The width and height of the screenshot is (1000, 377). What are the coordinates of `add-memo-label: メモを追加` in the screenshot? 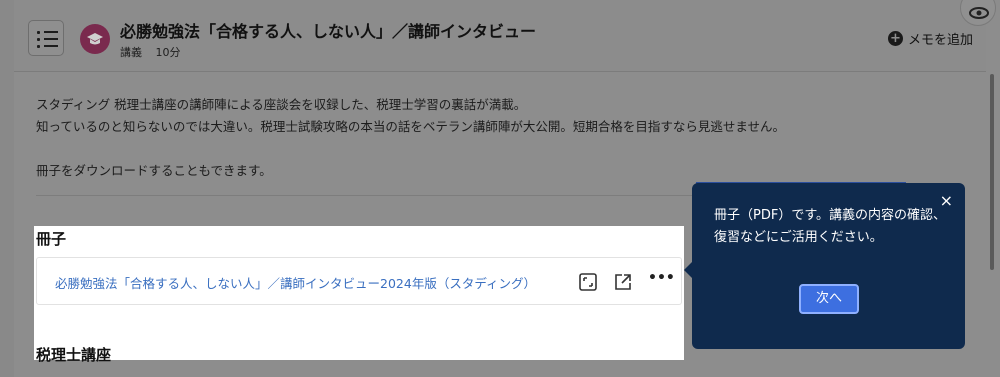 It's located at (941, 40).